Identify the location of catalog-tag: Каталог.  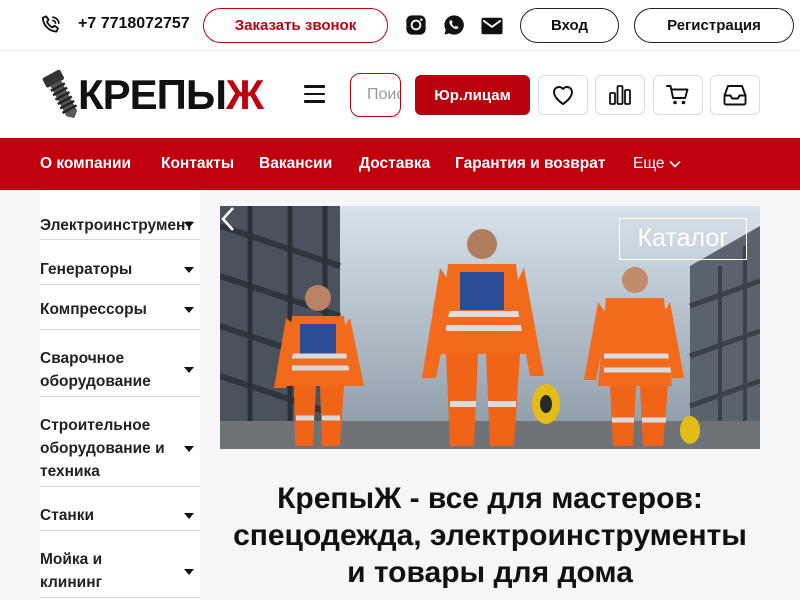
(683, 239).